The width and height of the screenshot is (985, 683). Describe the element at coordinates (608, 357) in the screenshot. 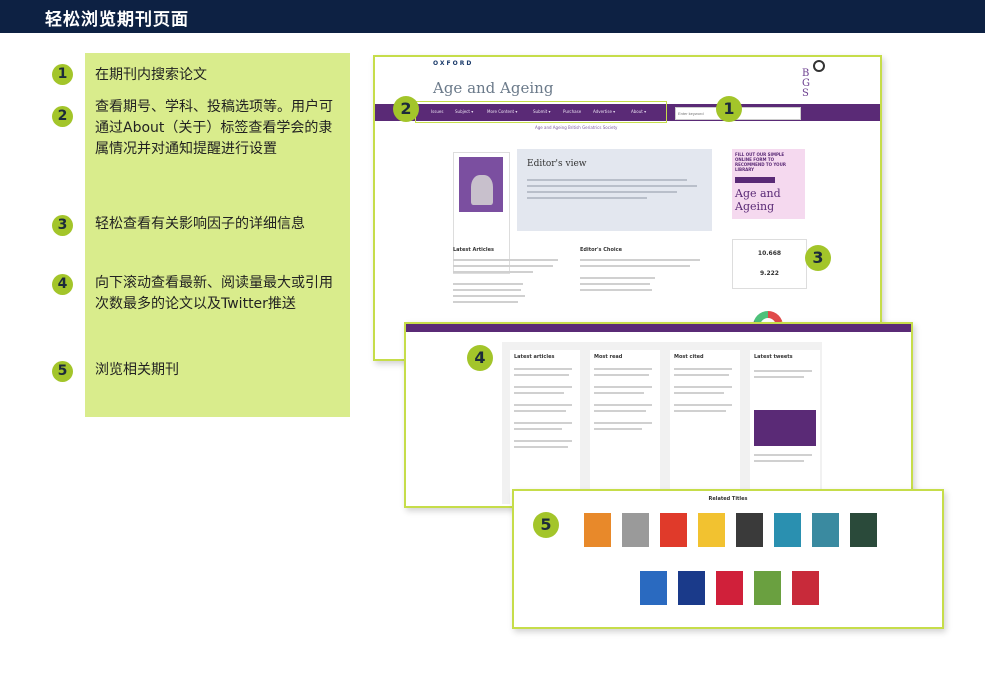

I see `col-heading: Most read` at that location.